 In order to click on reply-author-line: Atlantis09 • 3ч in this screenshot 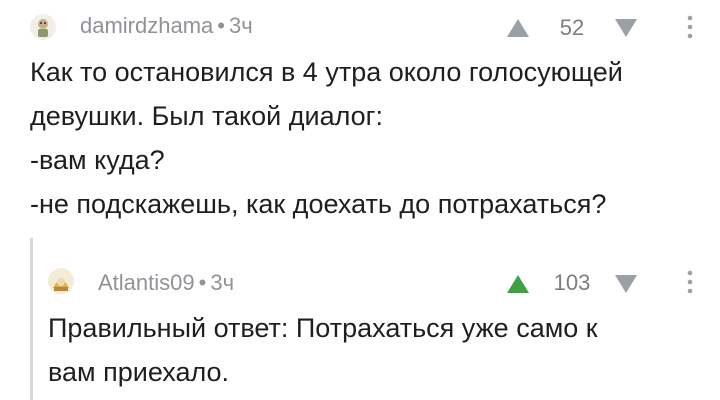, I will do `click(166, 283)`.